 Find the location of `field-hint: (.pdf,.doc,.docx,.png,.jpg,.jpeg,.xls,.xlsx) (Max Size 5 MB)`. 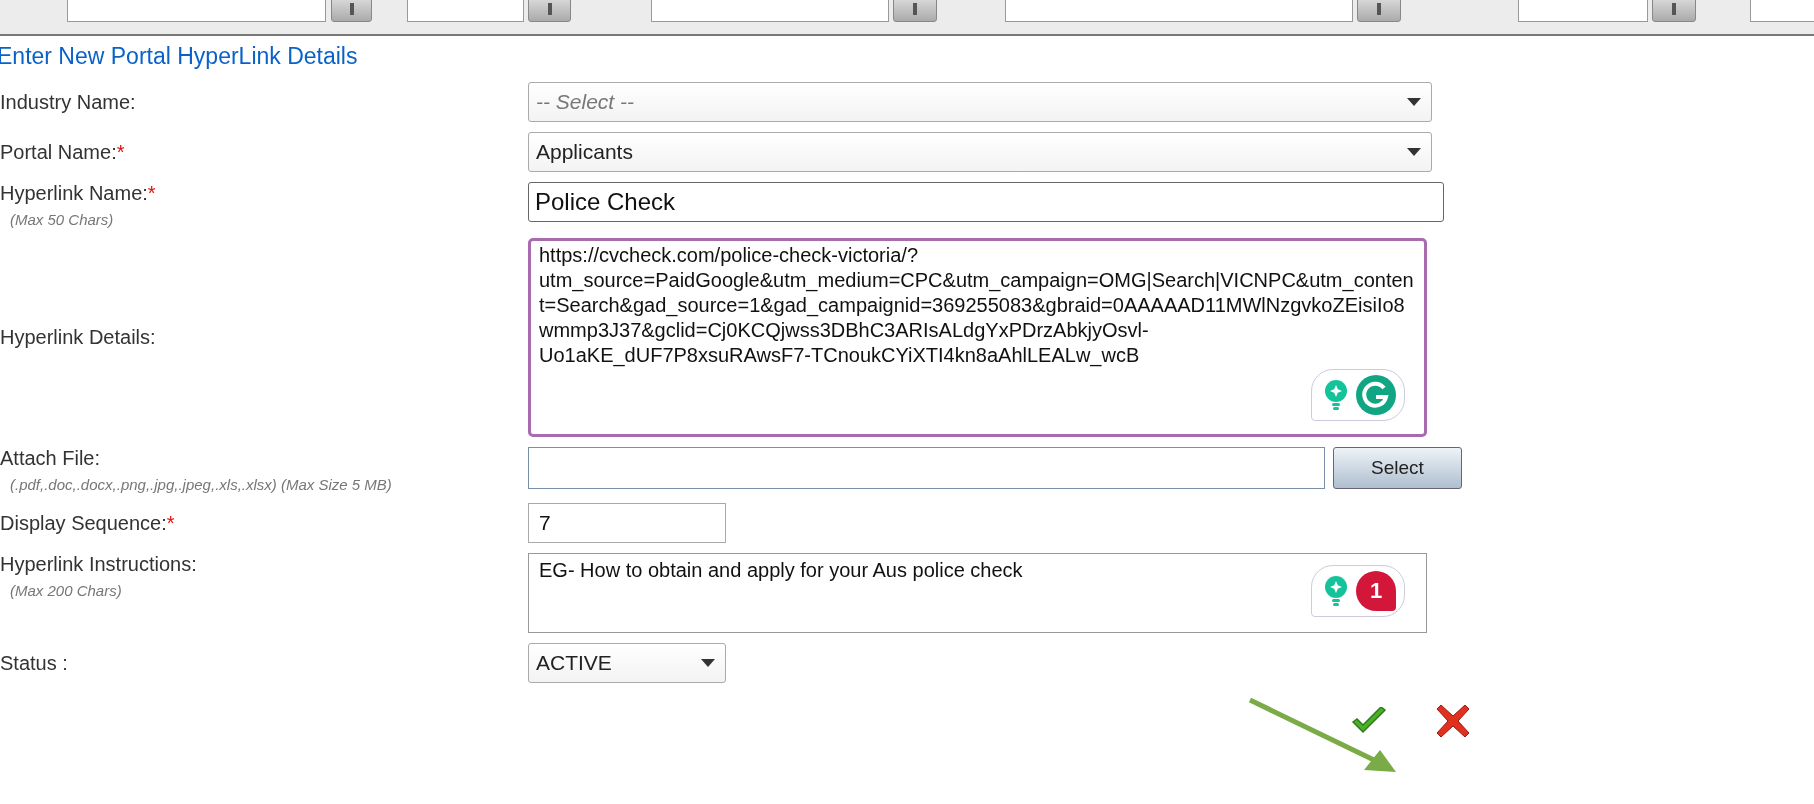

field-hint: (.pdf,.doc,.docx,.png,.jpg,.jpeg,.xls,.xlsx) (Max Size 5 MB) is located at coordinates (201, 484).